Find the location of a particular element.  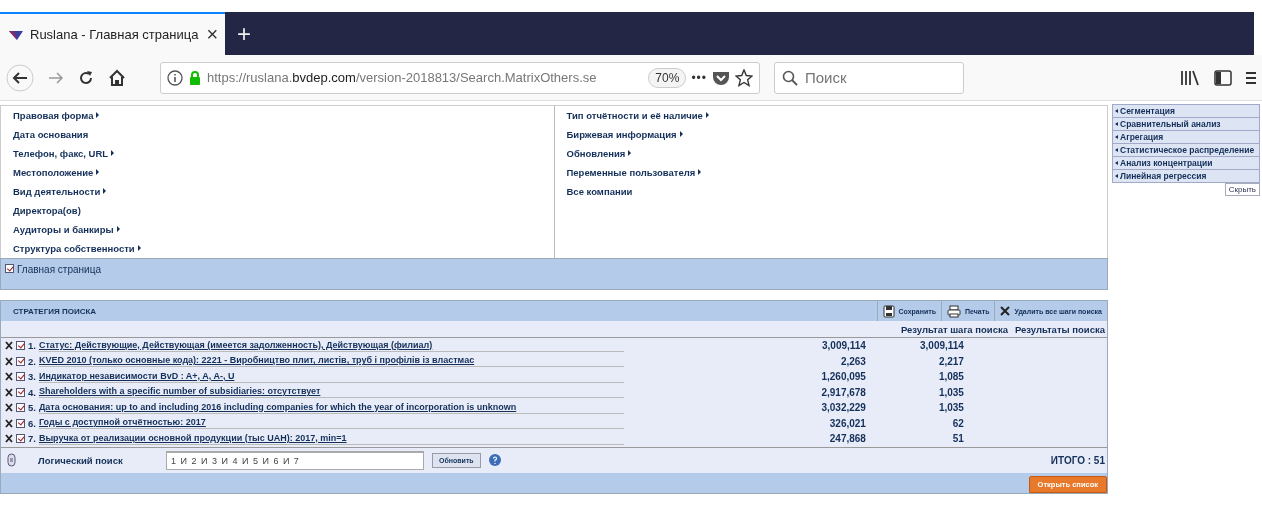

step-number: 6. is located at coordinates (32, 423).